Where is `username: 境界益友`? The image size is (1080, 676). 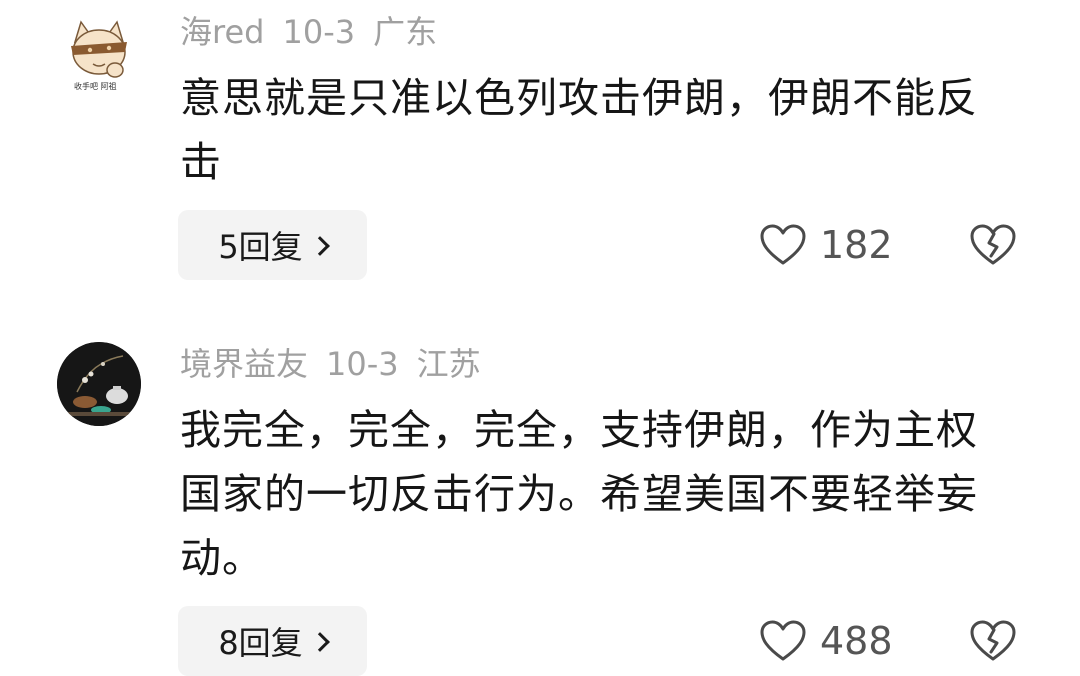 username: 境界益友 is located at coordinates (244, 364).